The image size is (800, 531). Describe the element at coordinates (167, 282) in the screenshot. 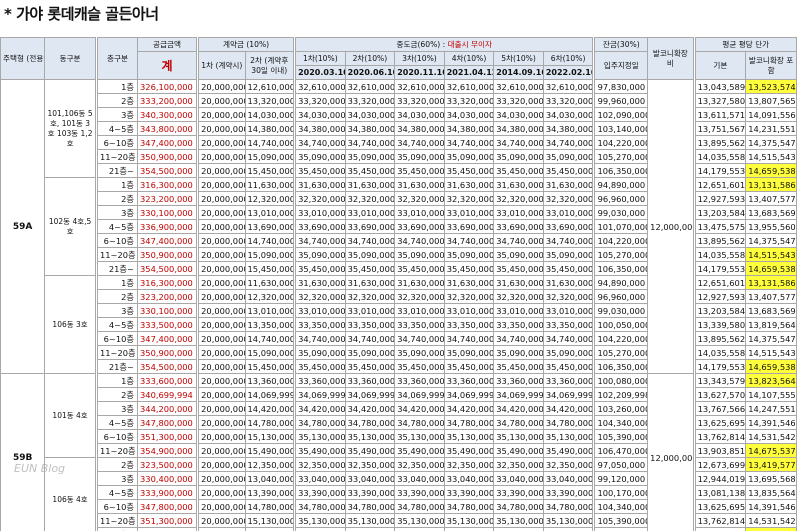

I see `supply-cell: 316,300,000` at that location.